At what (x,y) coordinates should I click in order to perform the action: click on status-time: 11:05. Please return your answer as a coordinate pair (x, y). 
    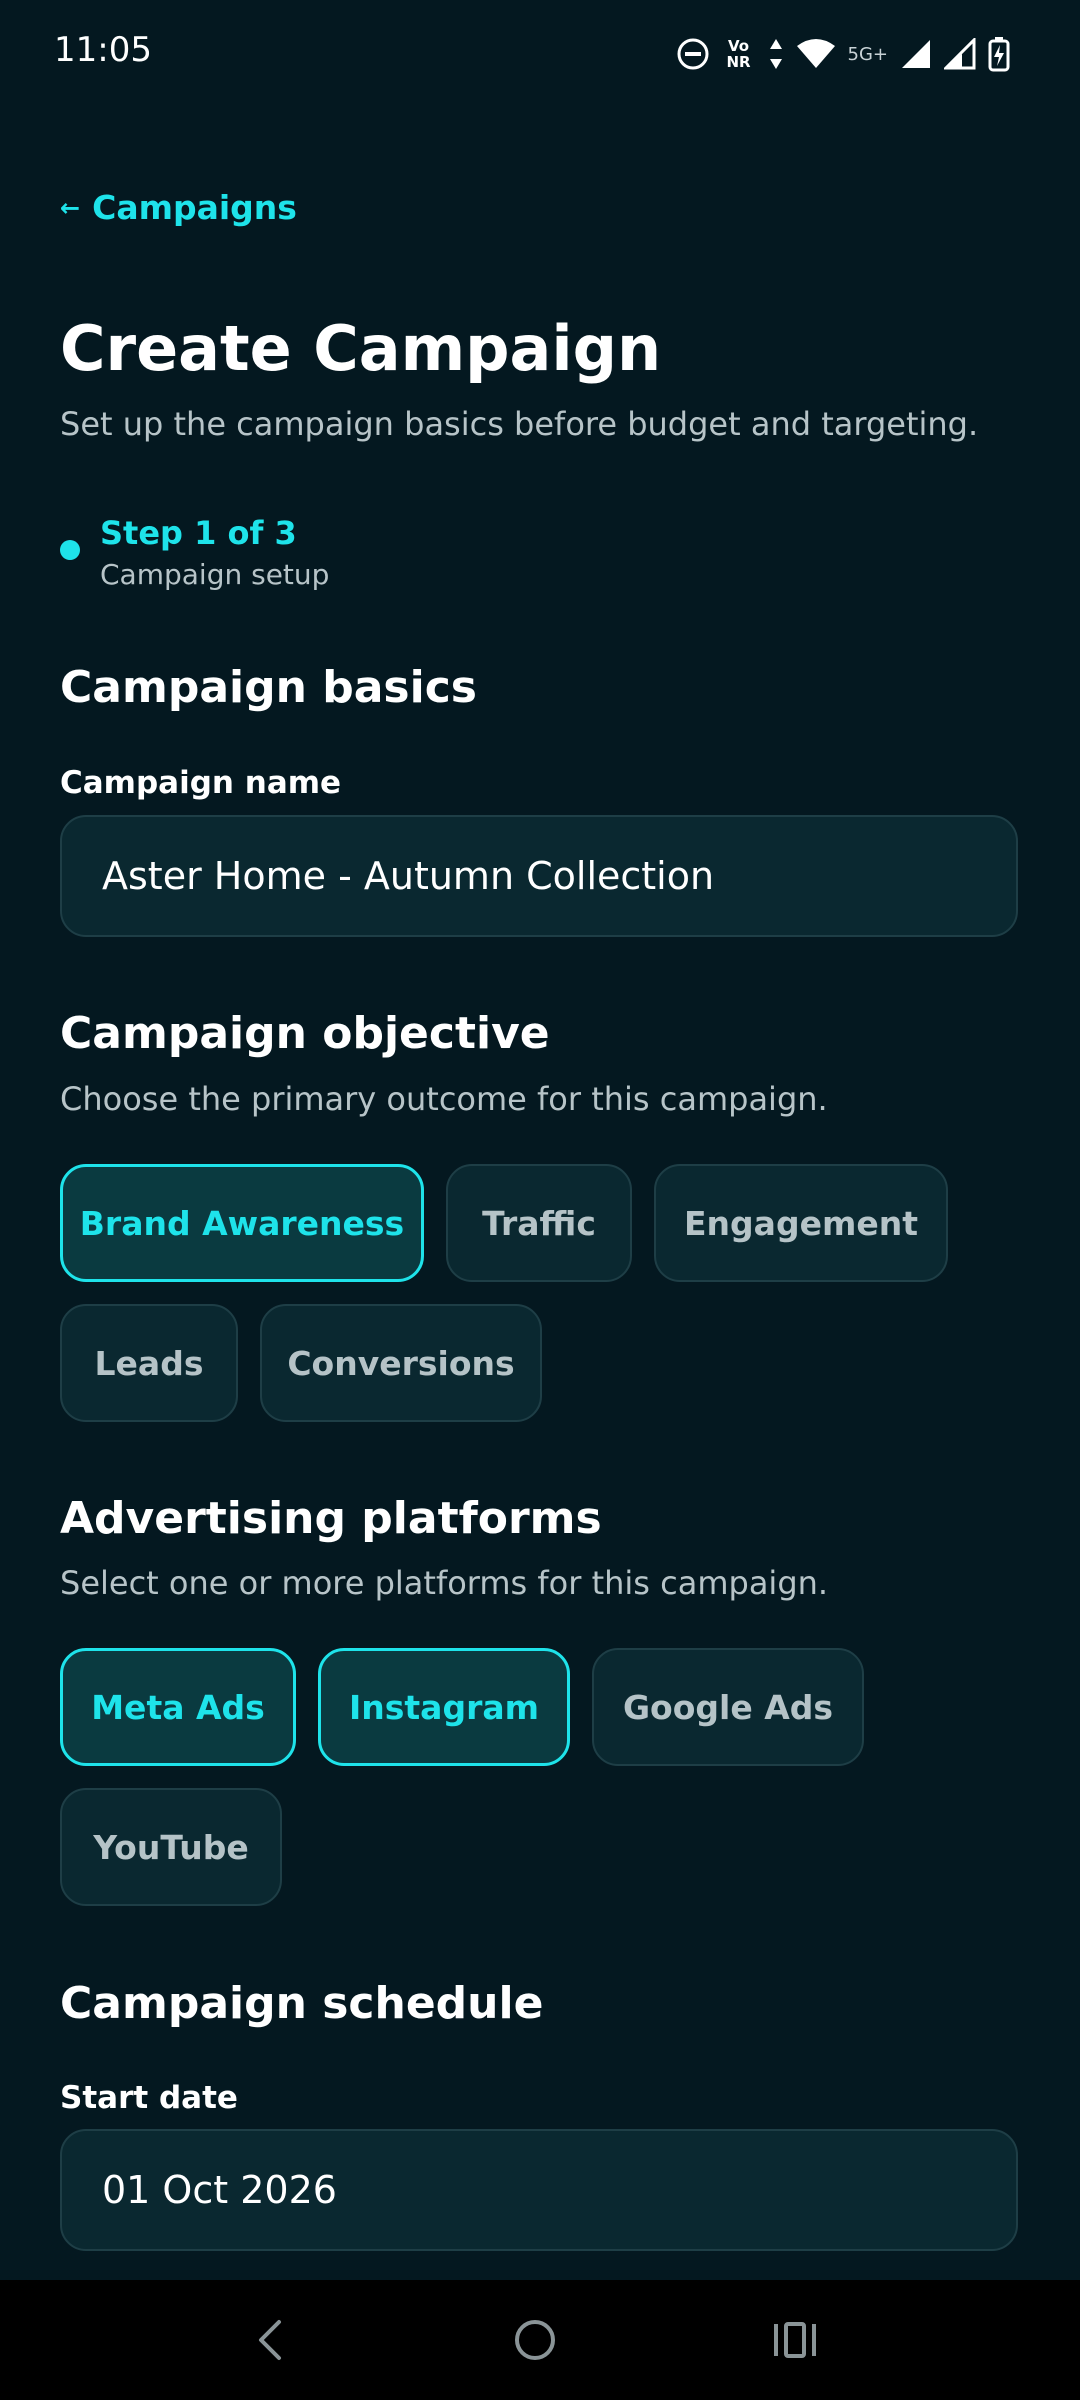
    Looking at the image, I should click on (103, 50).